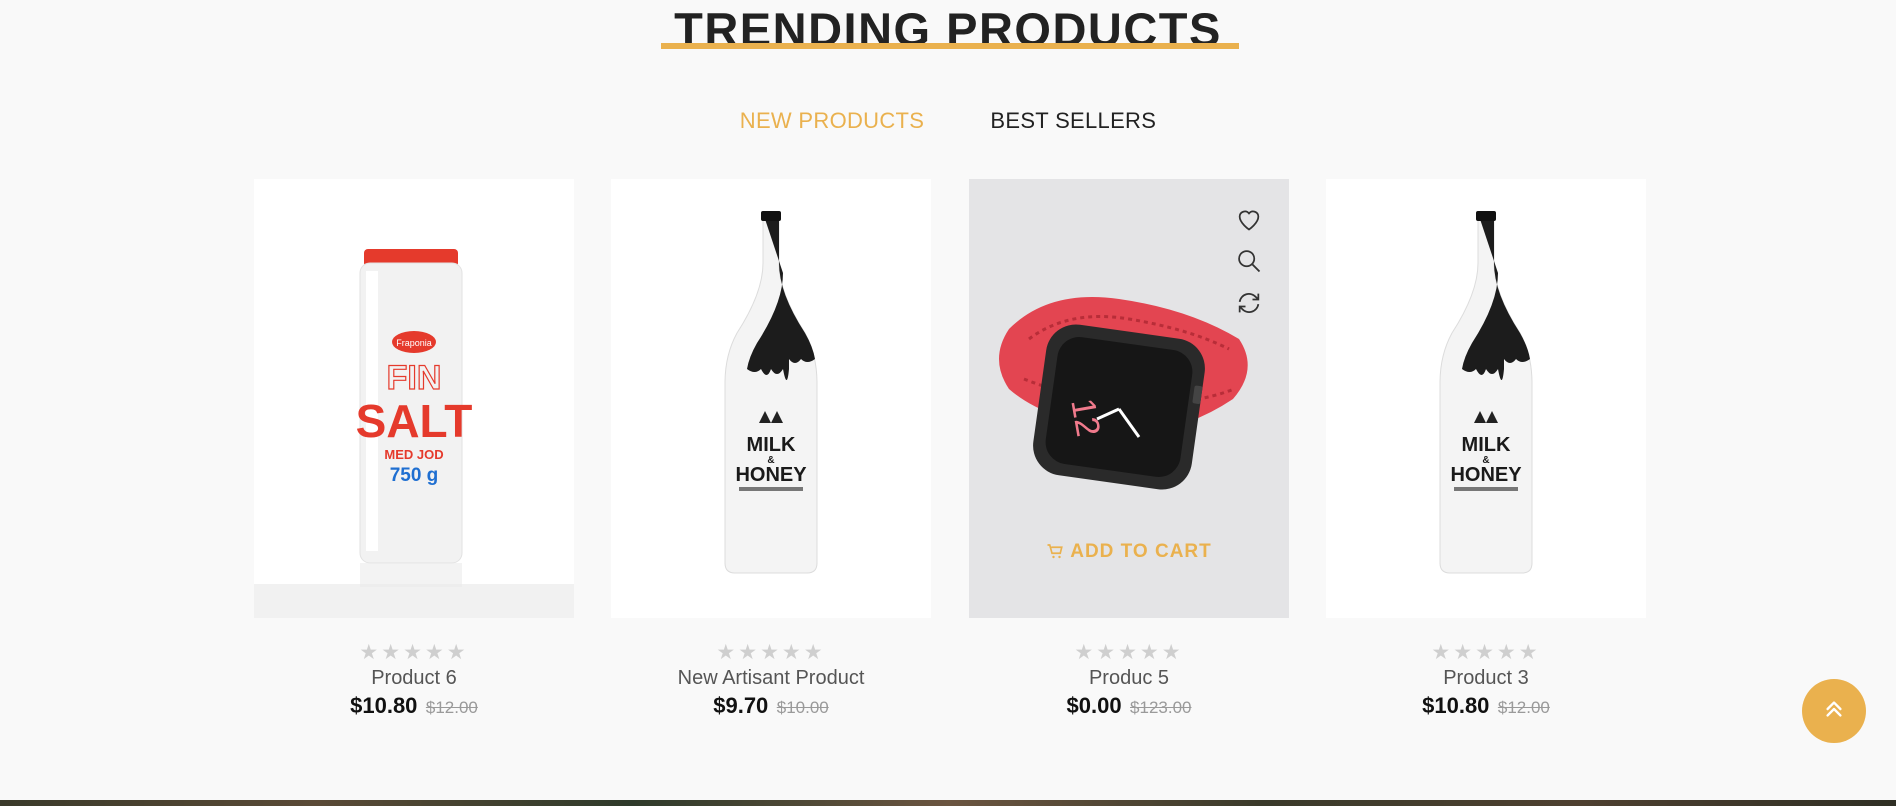 This screenshot has width=1896, height=806. Describe the element at coordinates (414, 421) in the screenshot. I see `svg-text: SALT` at that location.